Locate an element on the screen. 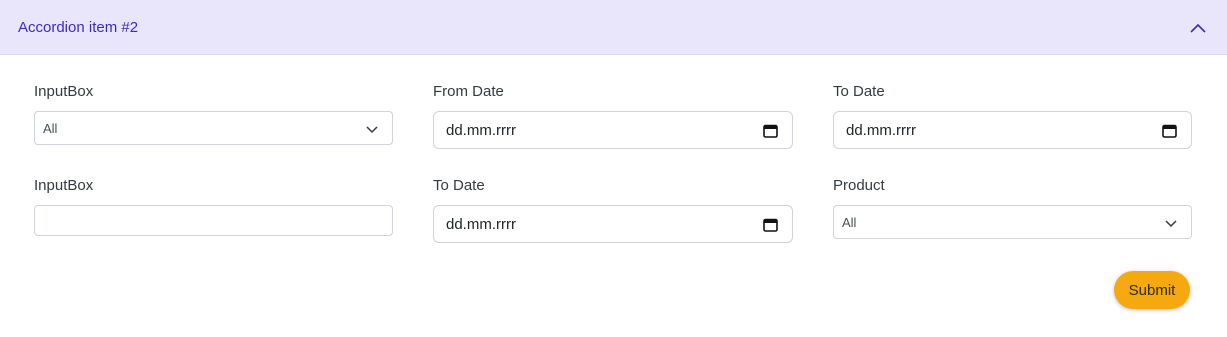 The width and height of the screenshot is (1227, 337). from-date-label: From Date is located at coordinates (468, 91).